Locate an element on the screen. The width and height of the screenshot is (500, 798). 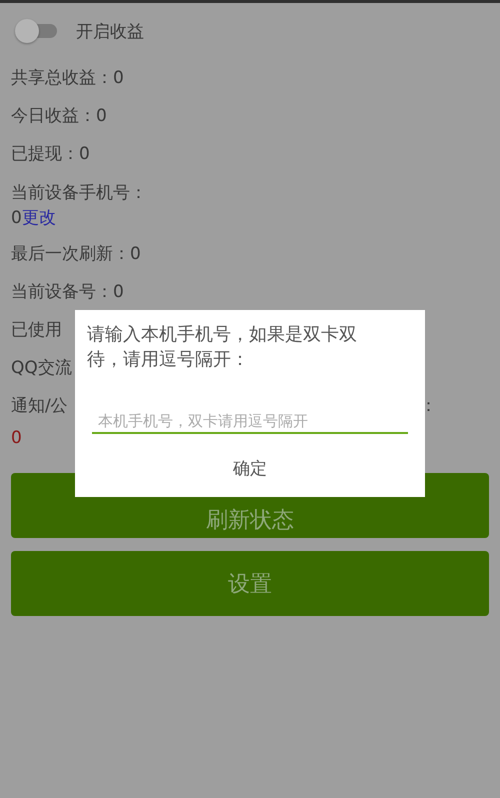
phone-value: 0 is located at coordinates (16, 218).